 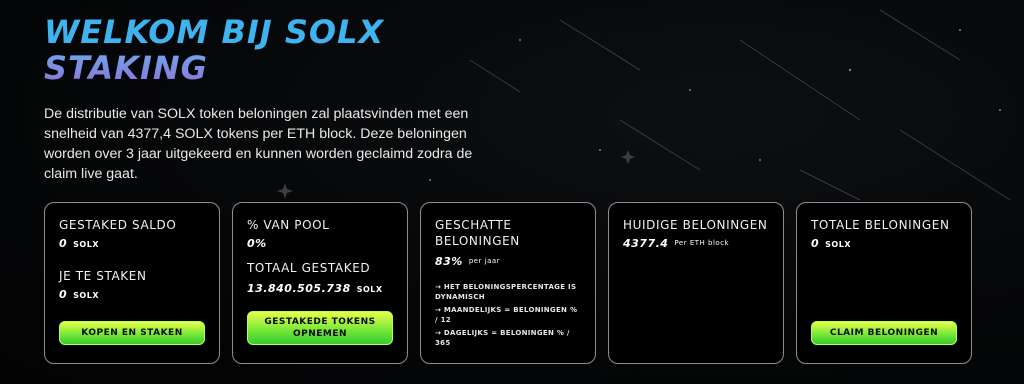 I want to click on current-rewards-suffix: Per ETH block, so click(x=702, y=243).